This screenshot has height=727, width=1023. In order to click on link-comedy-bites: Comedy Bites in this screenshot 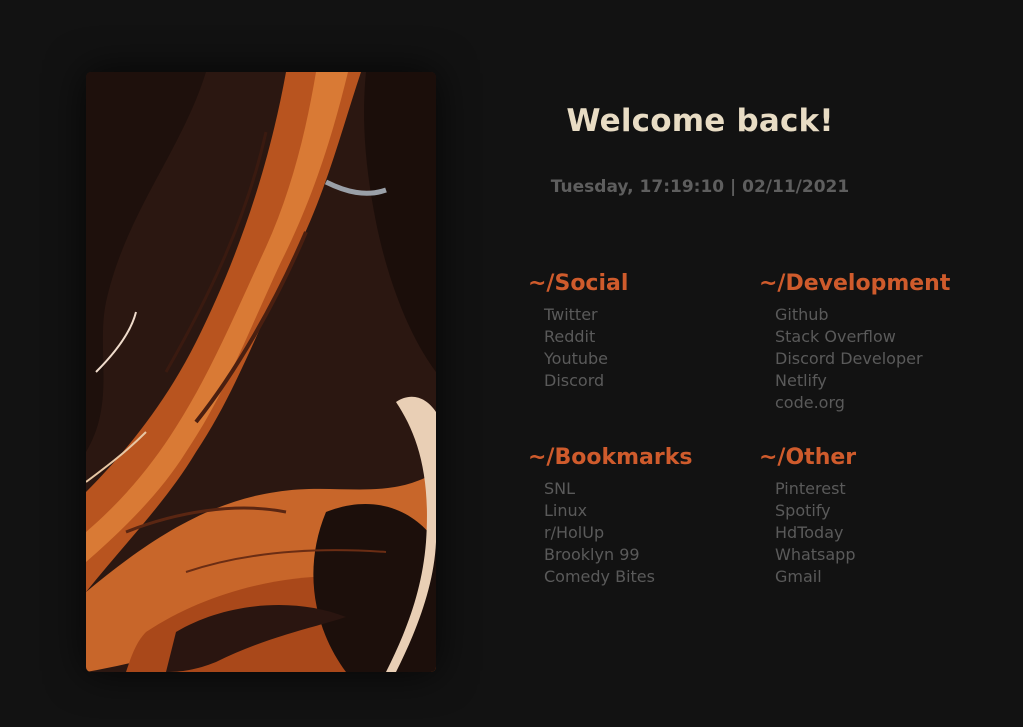, I will do `click(646, 577)`.